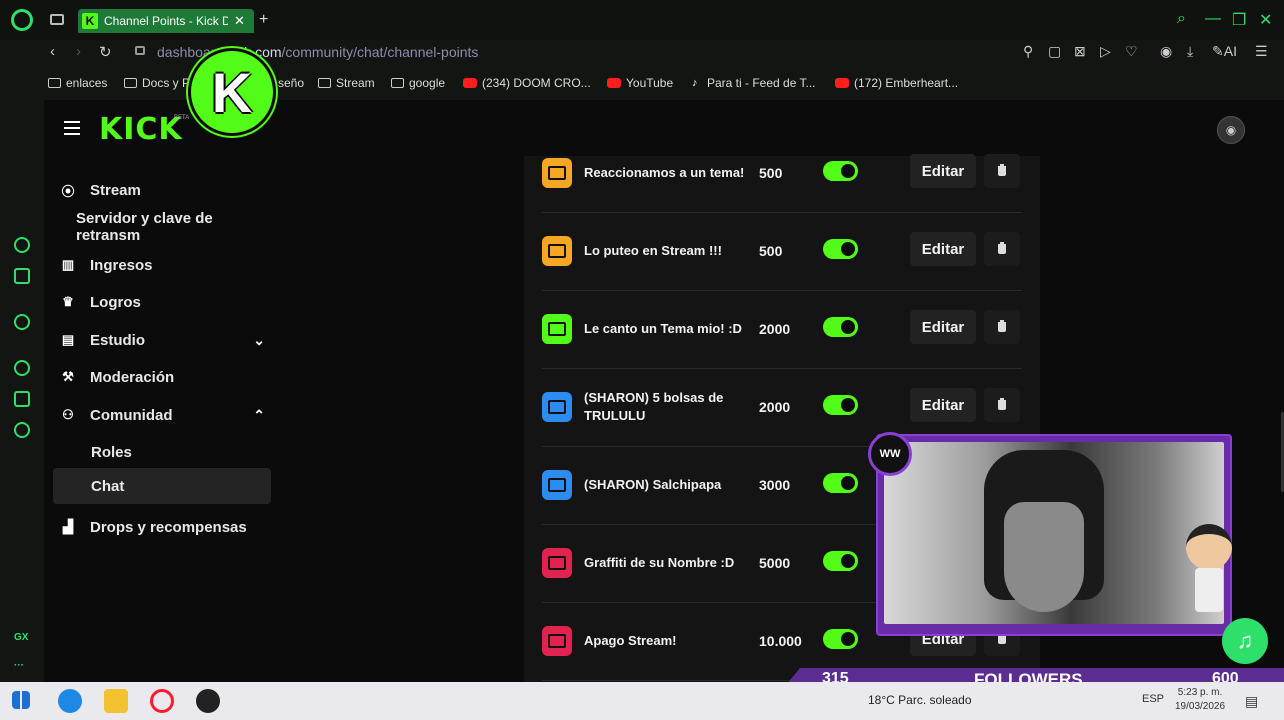 Image resolution: width=1284 pixels, height=720 pixels. What do you see at coordinates (162, 265) in the screenshot?
I see `sidebar-item-ingresos: ▥ Ingresos` at bounding box center [162, 265].